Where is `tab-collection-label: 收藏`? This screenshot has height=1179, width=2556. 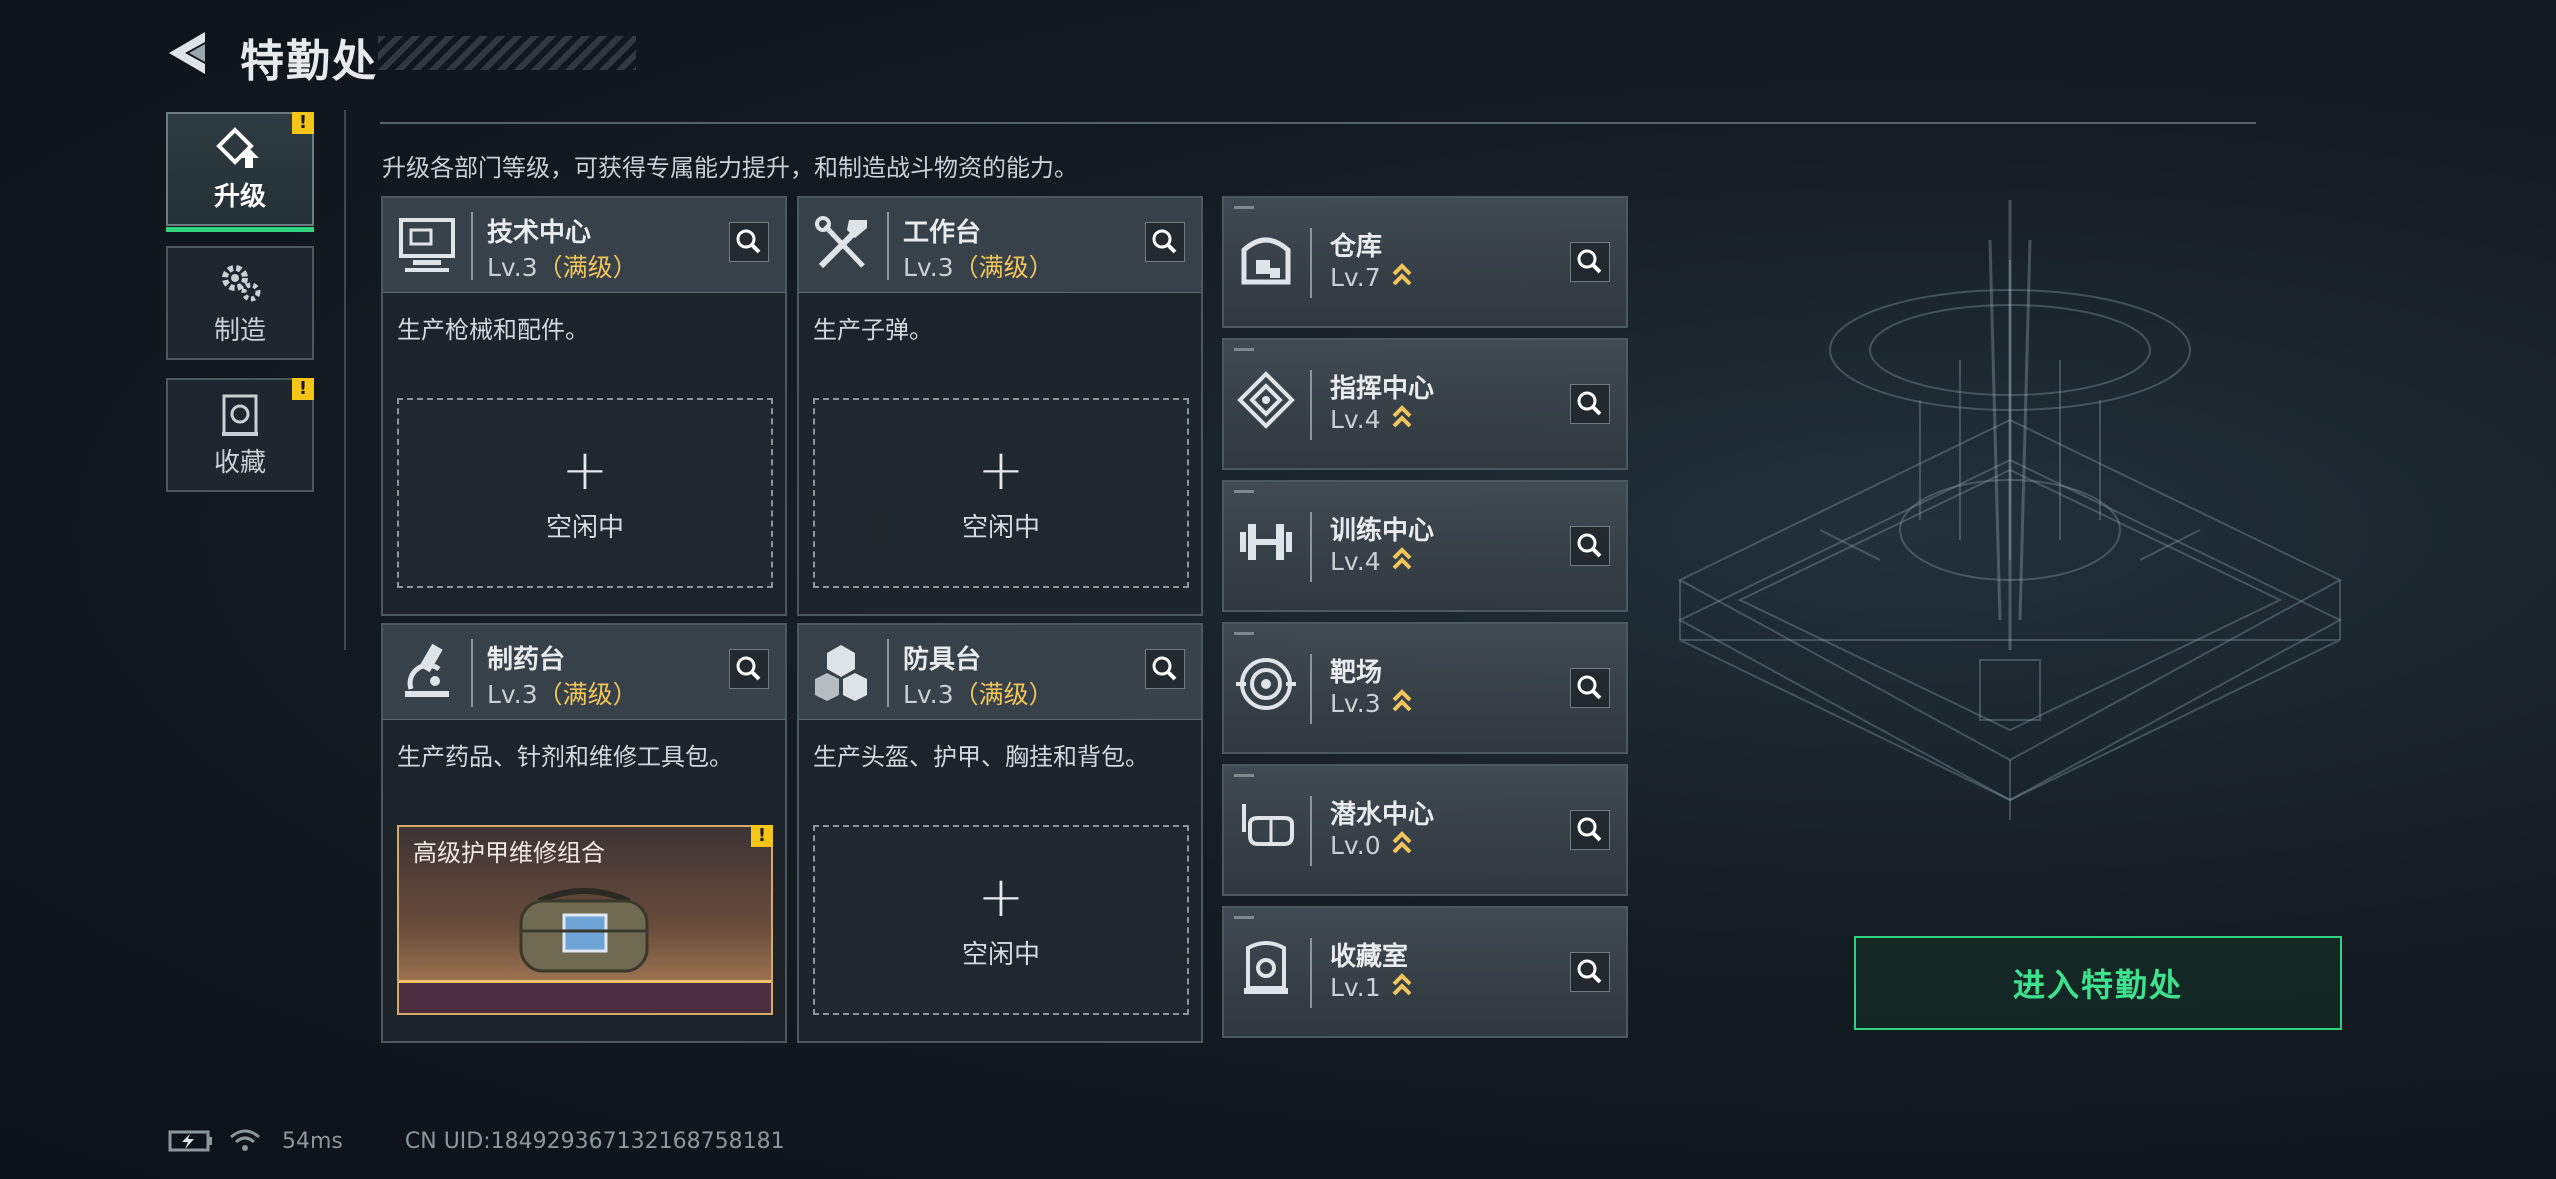
tab-collection-label: 收藏 is located at coordinates (239, 462).